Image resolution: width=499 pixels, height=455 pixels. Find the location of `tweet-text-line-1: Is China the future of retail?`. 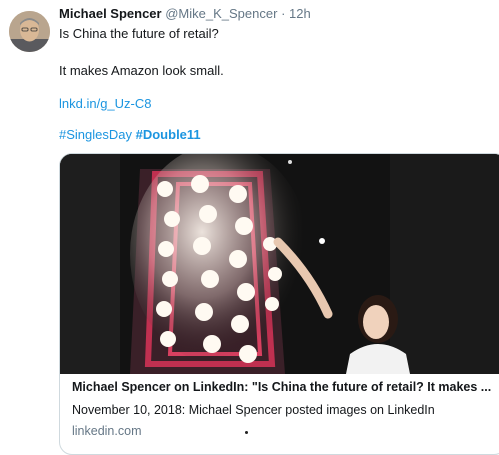

tweet-text-line-1: Is China the future of retail? is located at coordinates (139, 33).